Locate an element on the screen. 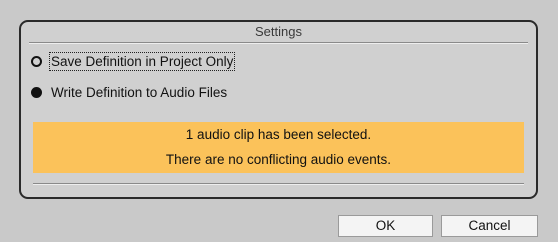 The width and height of the screenshot is (558, 242). radio-selected-icon is located at coordinates (36, 92).